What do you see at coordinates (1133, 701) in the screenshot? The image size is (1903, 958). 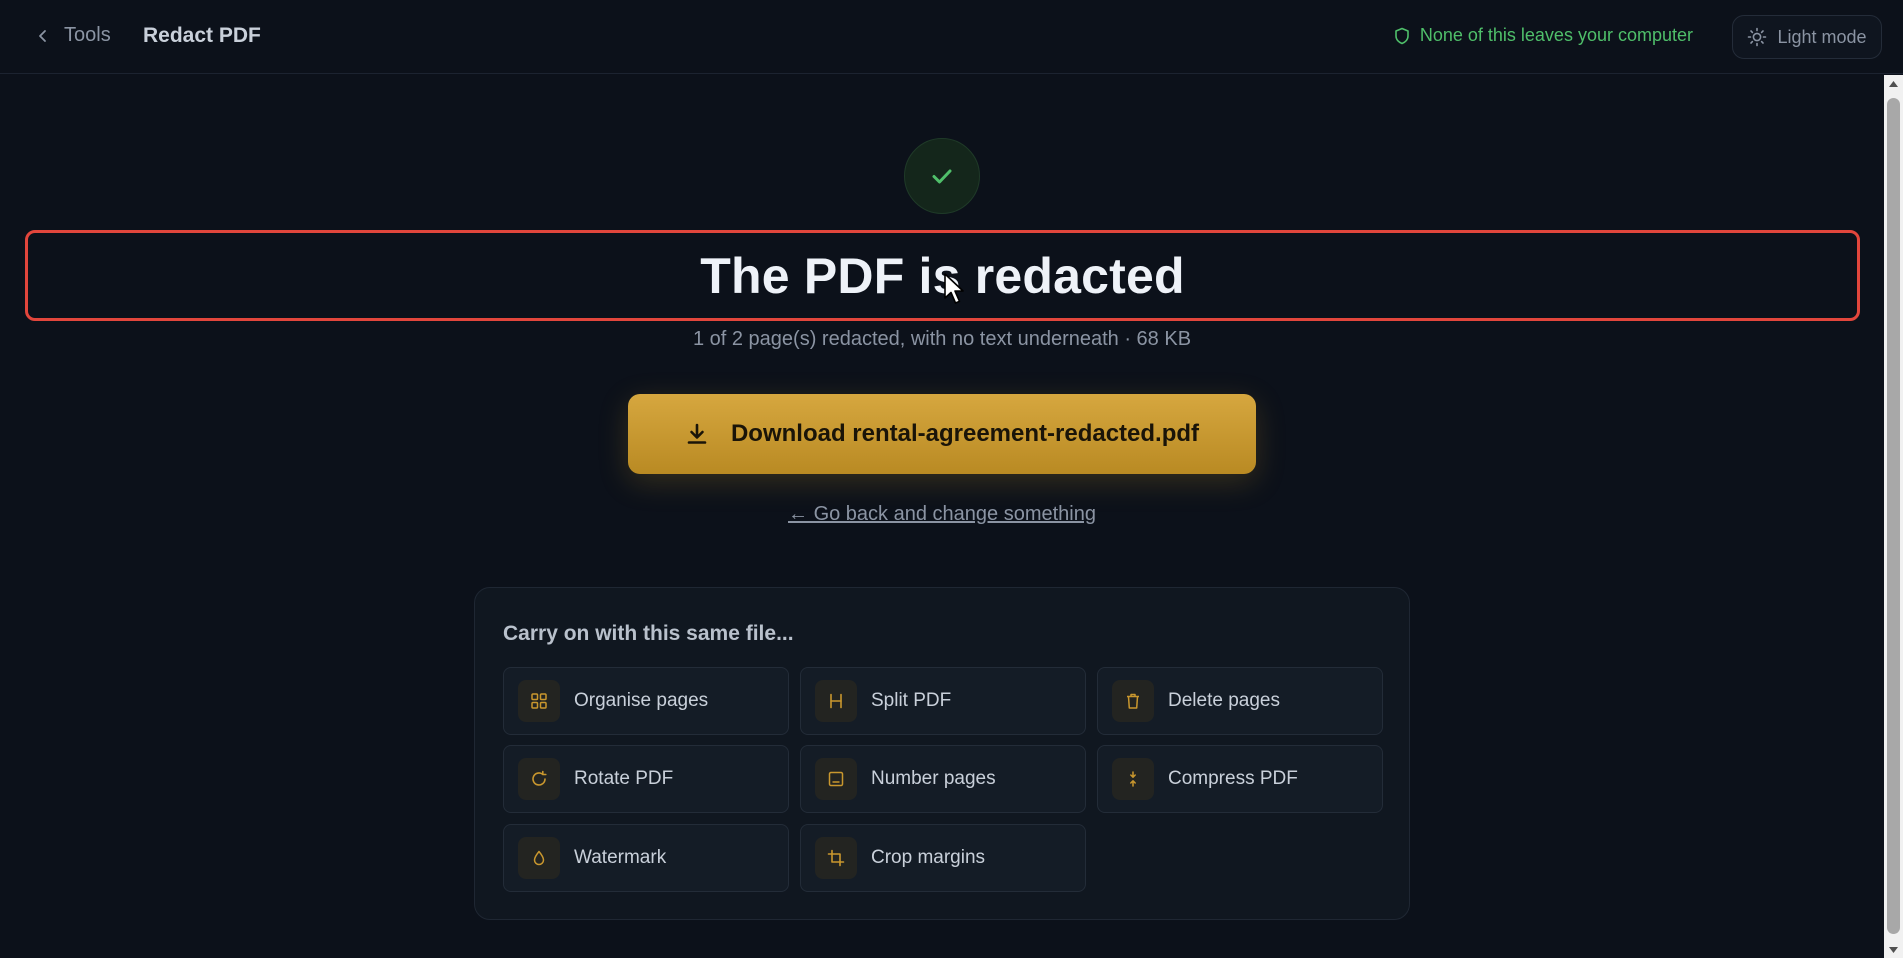 I see `trash-icon` at bounding box center [1133, 701].